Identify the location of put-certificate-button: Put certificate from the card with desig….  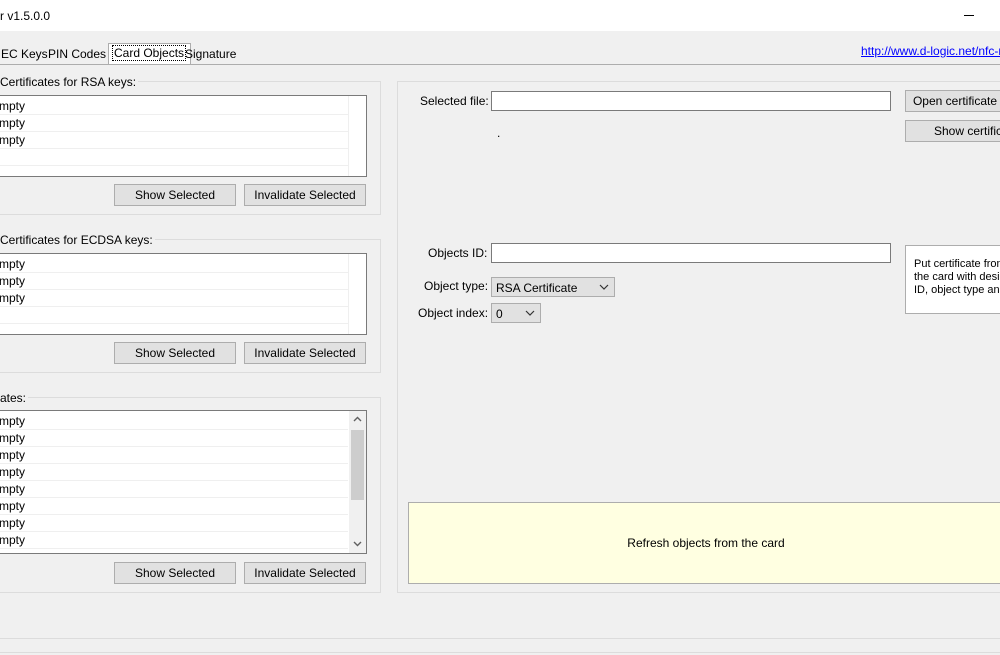
(952, 279).